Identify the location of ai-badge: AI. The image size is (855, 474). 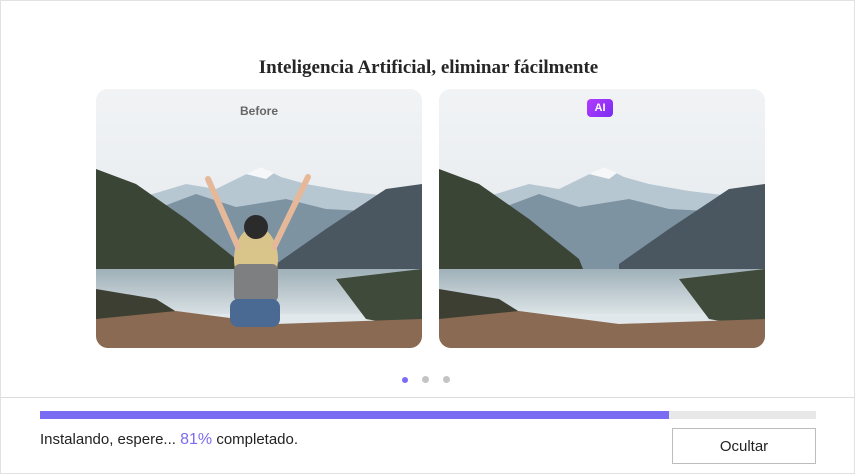
(600, 108).